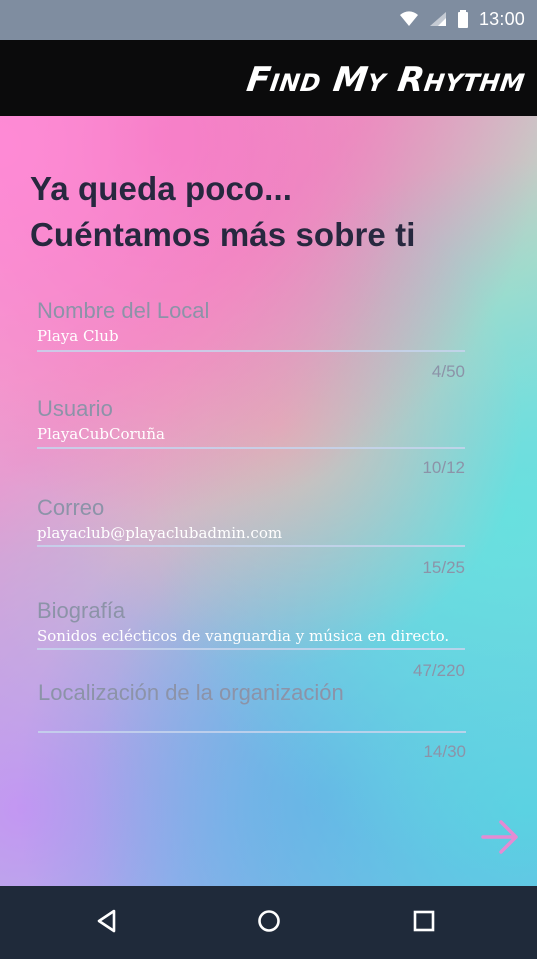 The height and width of the screenshot is (959, 537). What do you see at coordinates (223, 234) in the screenshot?
I see `form-heading-line2: Cuéntamos más sobre ti` at bounding box center [223, 234].